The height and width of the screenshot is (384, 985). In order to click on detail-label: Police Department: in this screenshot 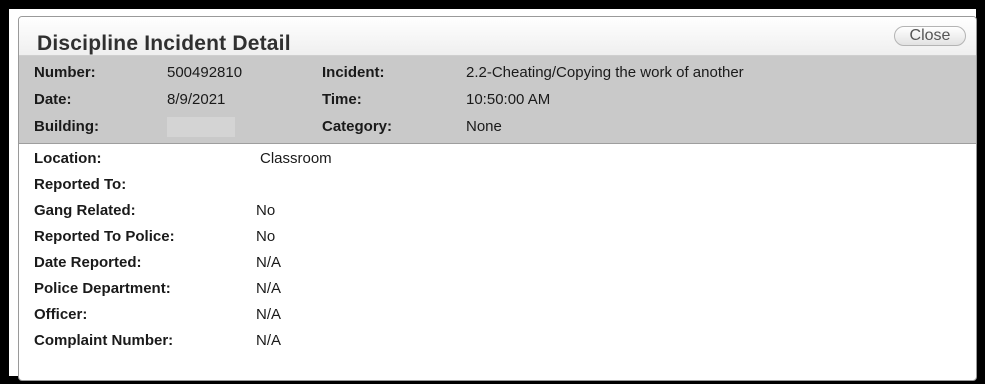, I will do `click(102, 288)`.